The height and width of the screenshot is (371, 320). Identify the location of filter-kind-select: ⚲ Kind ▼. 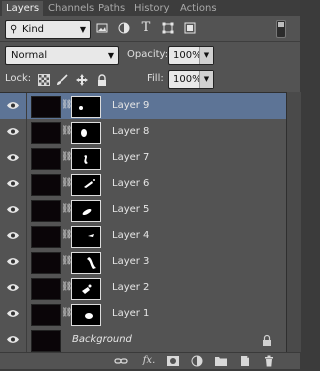
(48, 29).